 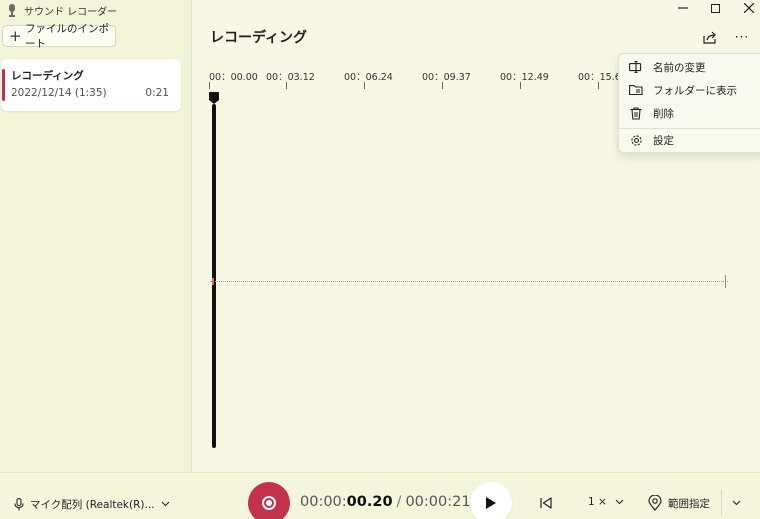 What do you see at coordinates (157, 93) in the screenshot?
I see `recording-duration: 0:21` at bounding box center [157, 93].